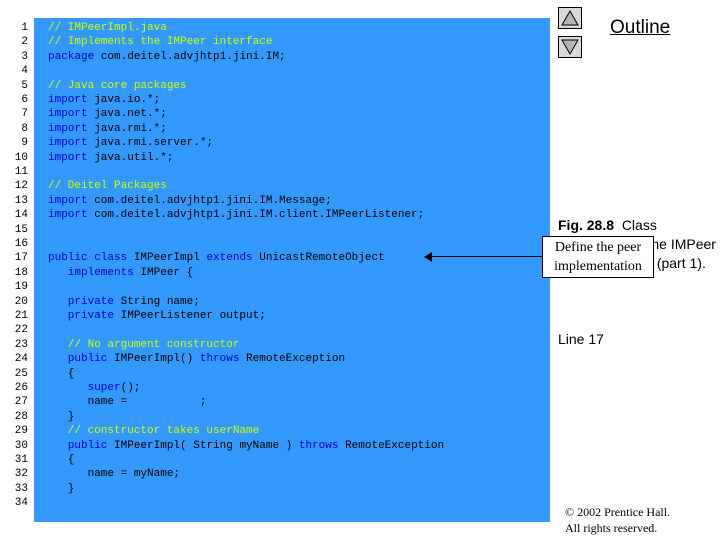 This screenshot has height=540, width=720. I want to click on figure-label: Fig. 28.8, so click(586, 225).